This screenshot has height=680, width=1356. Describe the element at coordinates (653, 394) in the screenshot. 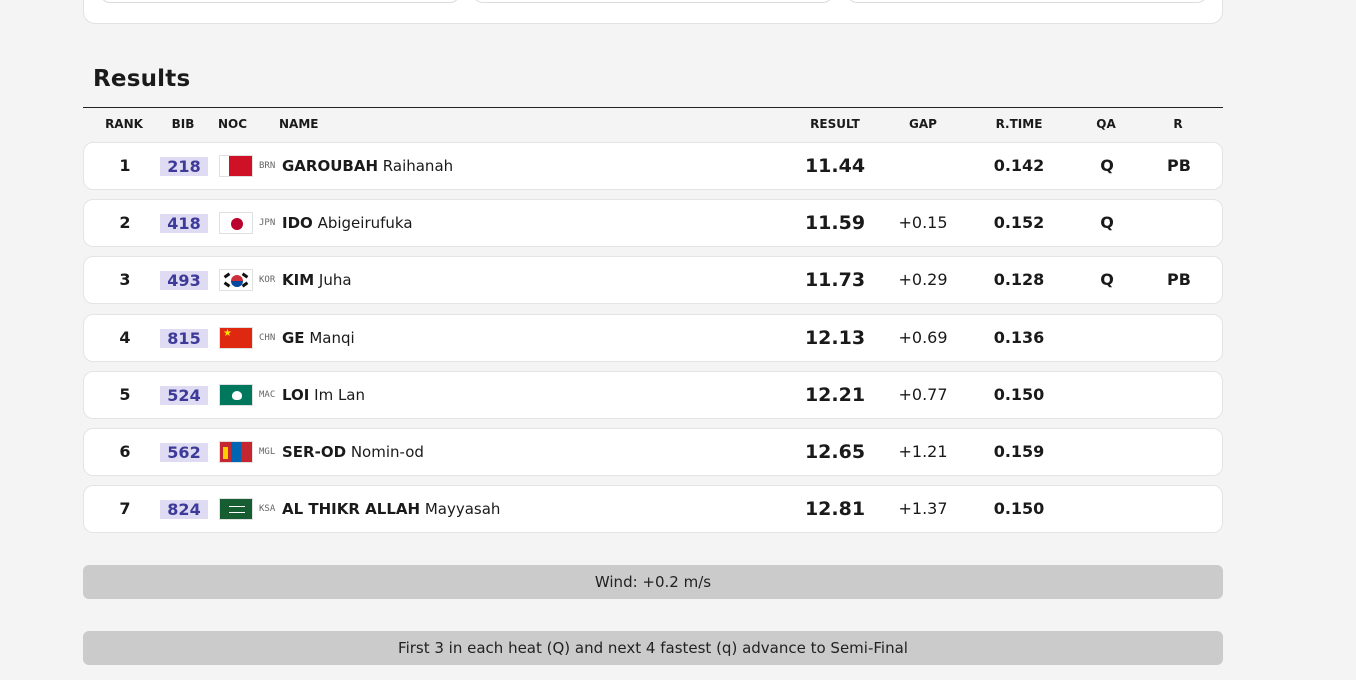

I see `table-row: 5 524 MAC LOI Im Lan 12.21 +0.77 0.150` at that location.